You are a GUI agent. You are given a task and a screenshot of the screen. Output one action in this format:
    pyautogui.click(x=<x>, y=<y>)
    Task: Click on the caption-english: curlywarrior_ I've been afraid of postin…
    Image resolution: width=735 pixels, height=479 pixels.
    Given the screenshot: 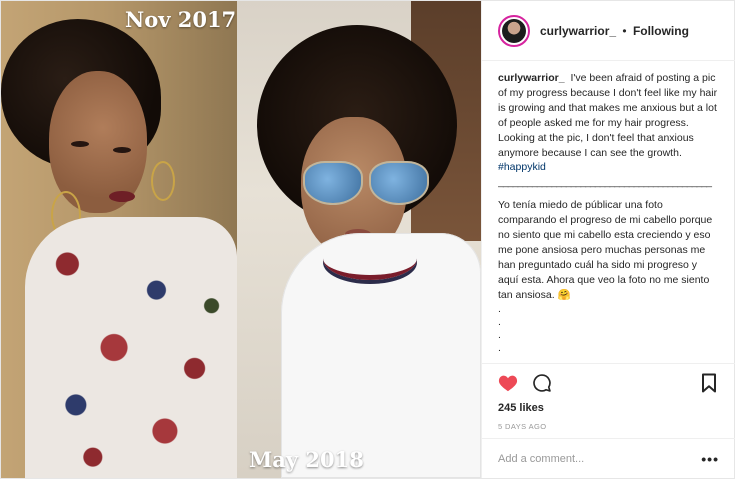 What is the action you would take?
    pyautogui.click(x=608, y=123)
    